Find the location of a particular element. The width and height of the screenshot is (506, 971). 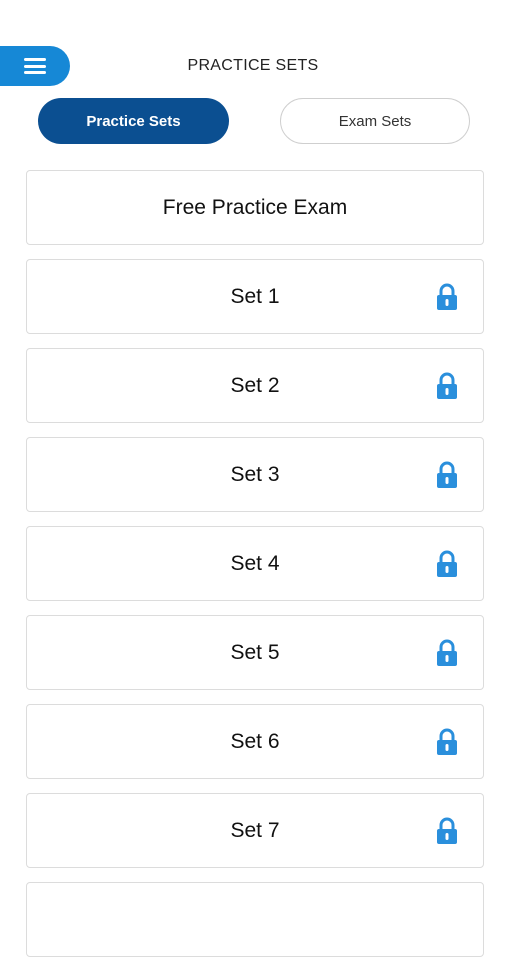

list-item-set-2: Set 2 is located at coordinates (255, 385).